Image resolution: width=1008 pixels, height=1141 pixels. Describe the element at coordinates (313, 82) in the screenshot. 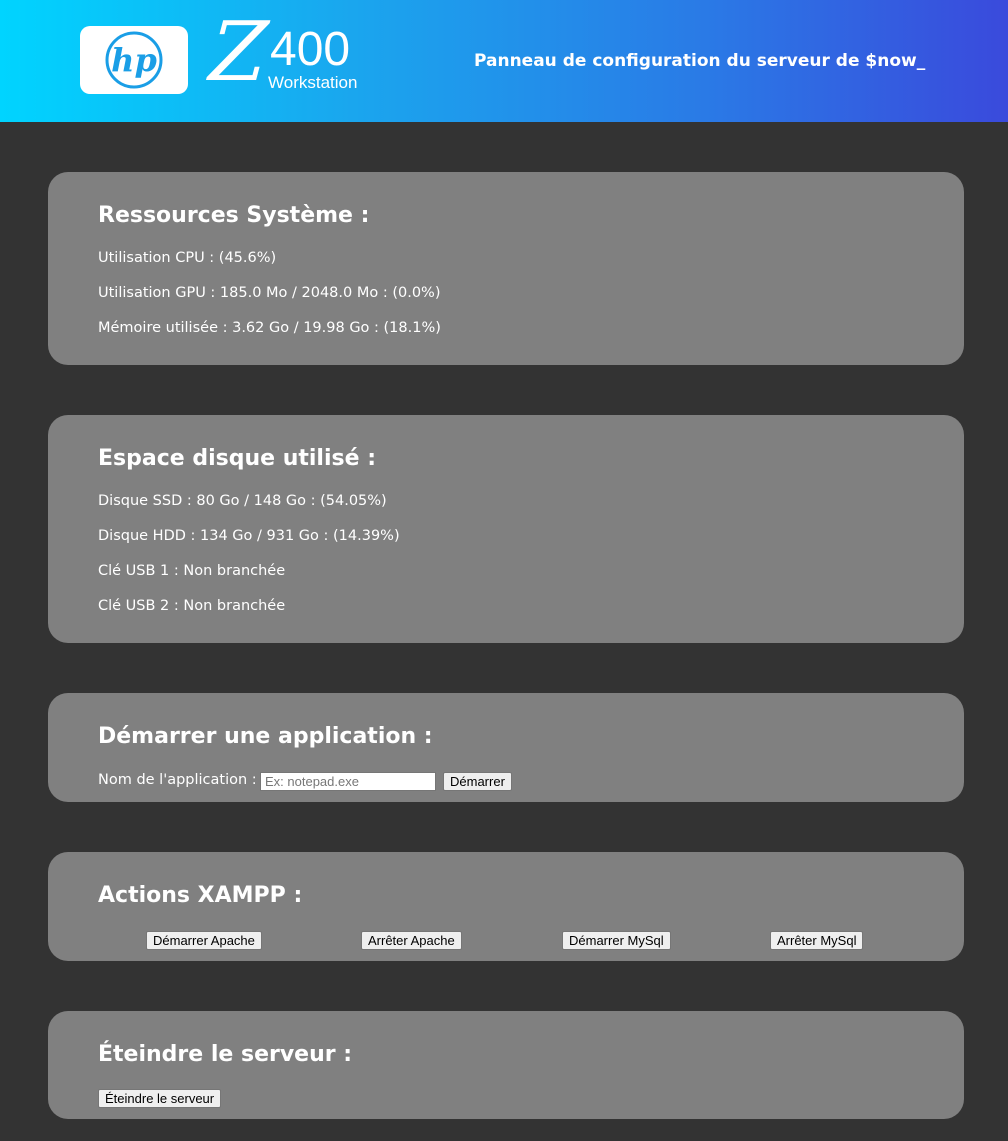

I see `brand-subtitle: Workstation` at that location.